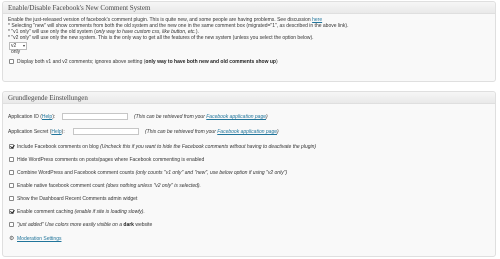 The height and width of the screenshot is (259, 500). What do you see at coordinates (11, 61) in the screenshot?
I see `display-both-checkbox` at bounding box center [11, 61].